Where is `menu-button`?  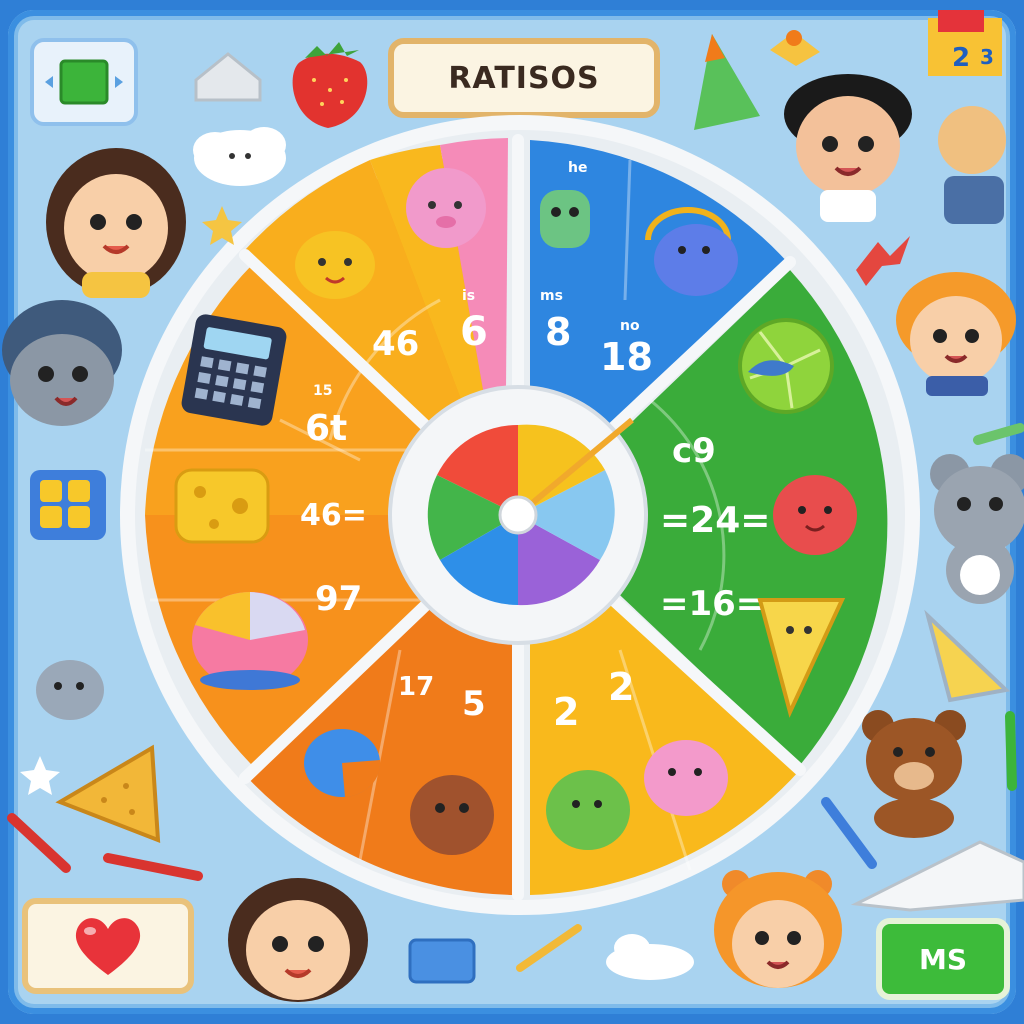 menu-button is located at coordinates (84, 82).